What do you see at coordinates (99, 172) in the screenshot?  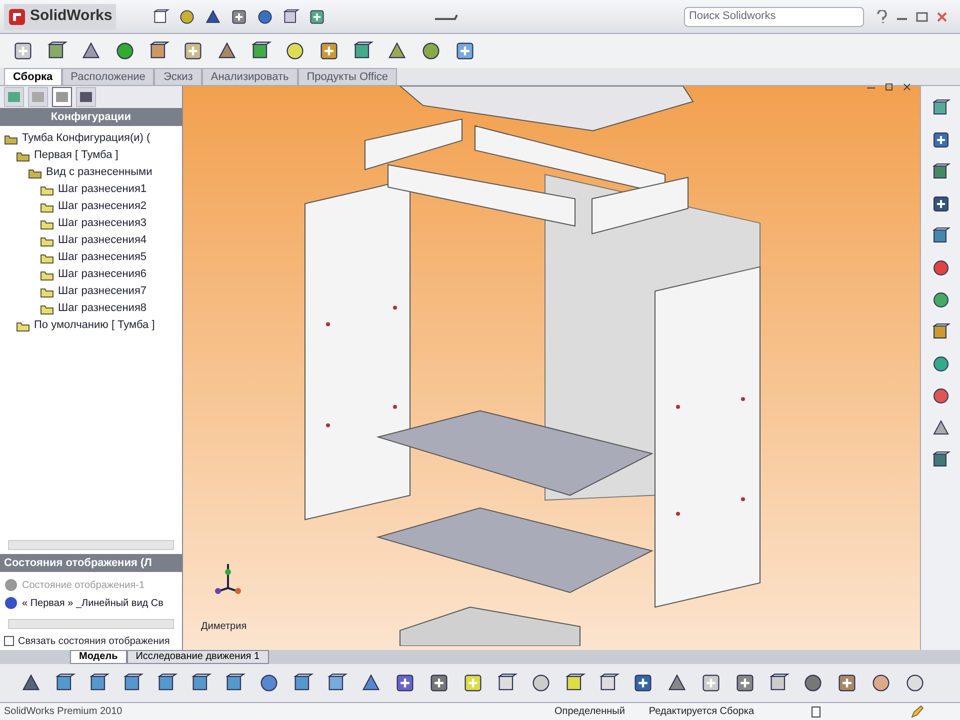 I see `tree-item: Вид с разнесенными` at bounding box center [99, 172].